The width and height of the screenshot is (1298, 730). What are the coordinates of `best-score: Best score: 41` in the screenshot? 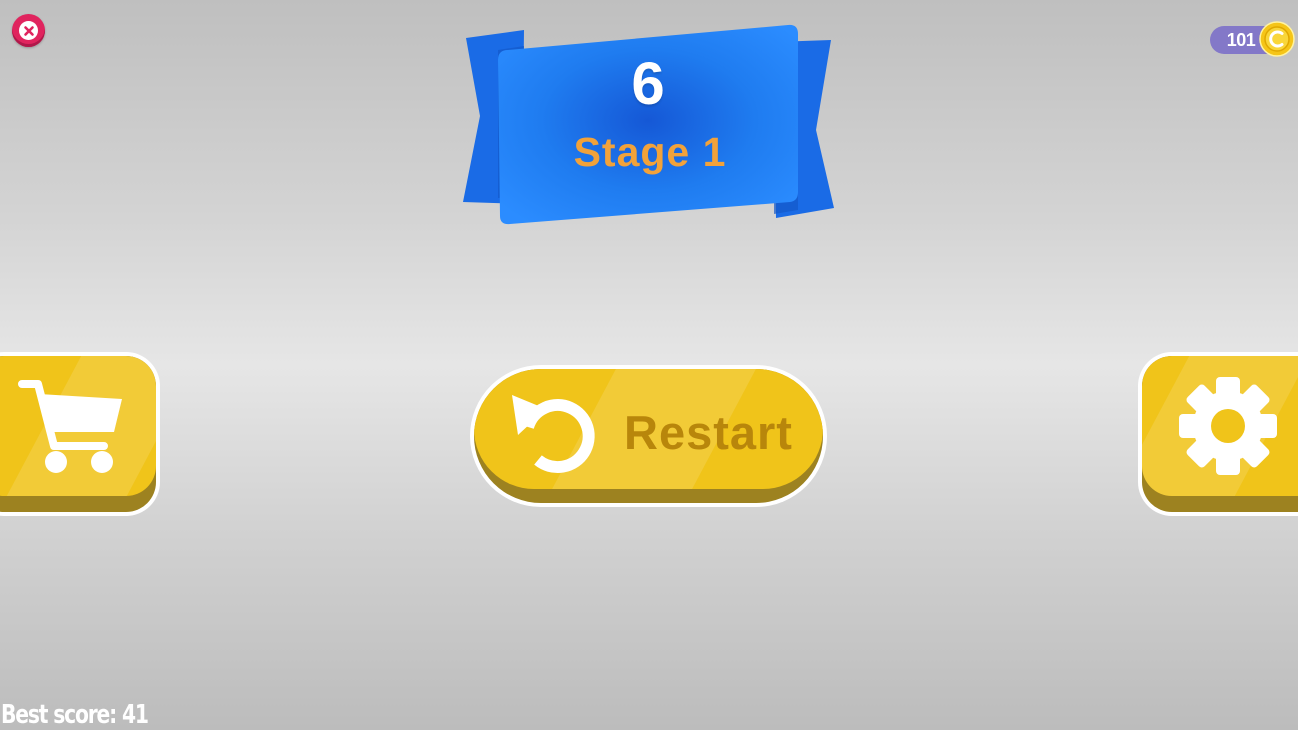 It's located at (75, 715).